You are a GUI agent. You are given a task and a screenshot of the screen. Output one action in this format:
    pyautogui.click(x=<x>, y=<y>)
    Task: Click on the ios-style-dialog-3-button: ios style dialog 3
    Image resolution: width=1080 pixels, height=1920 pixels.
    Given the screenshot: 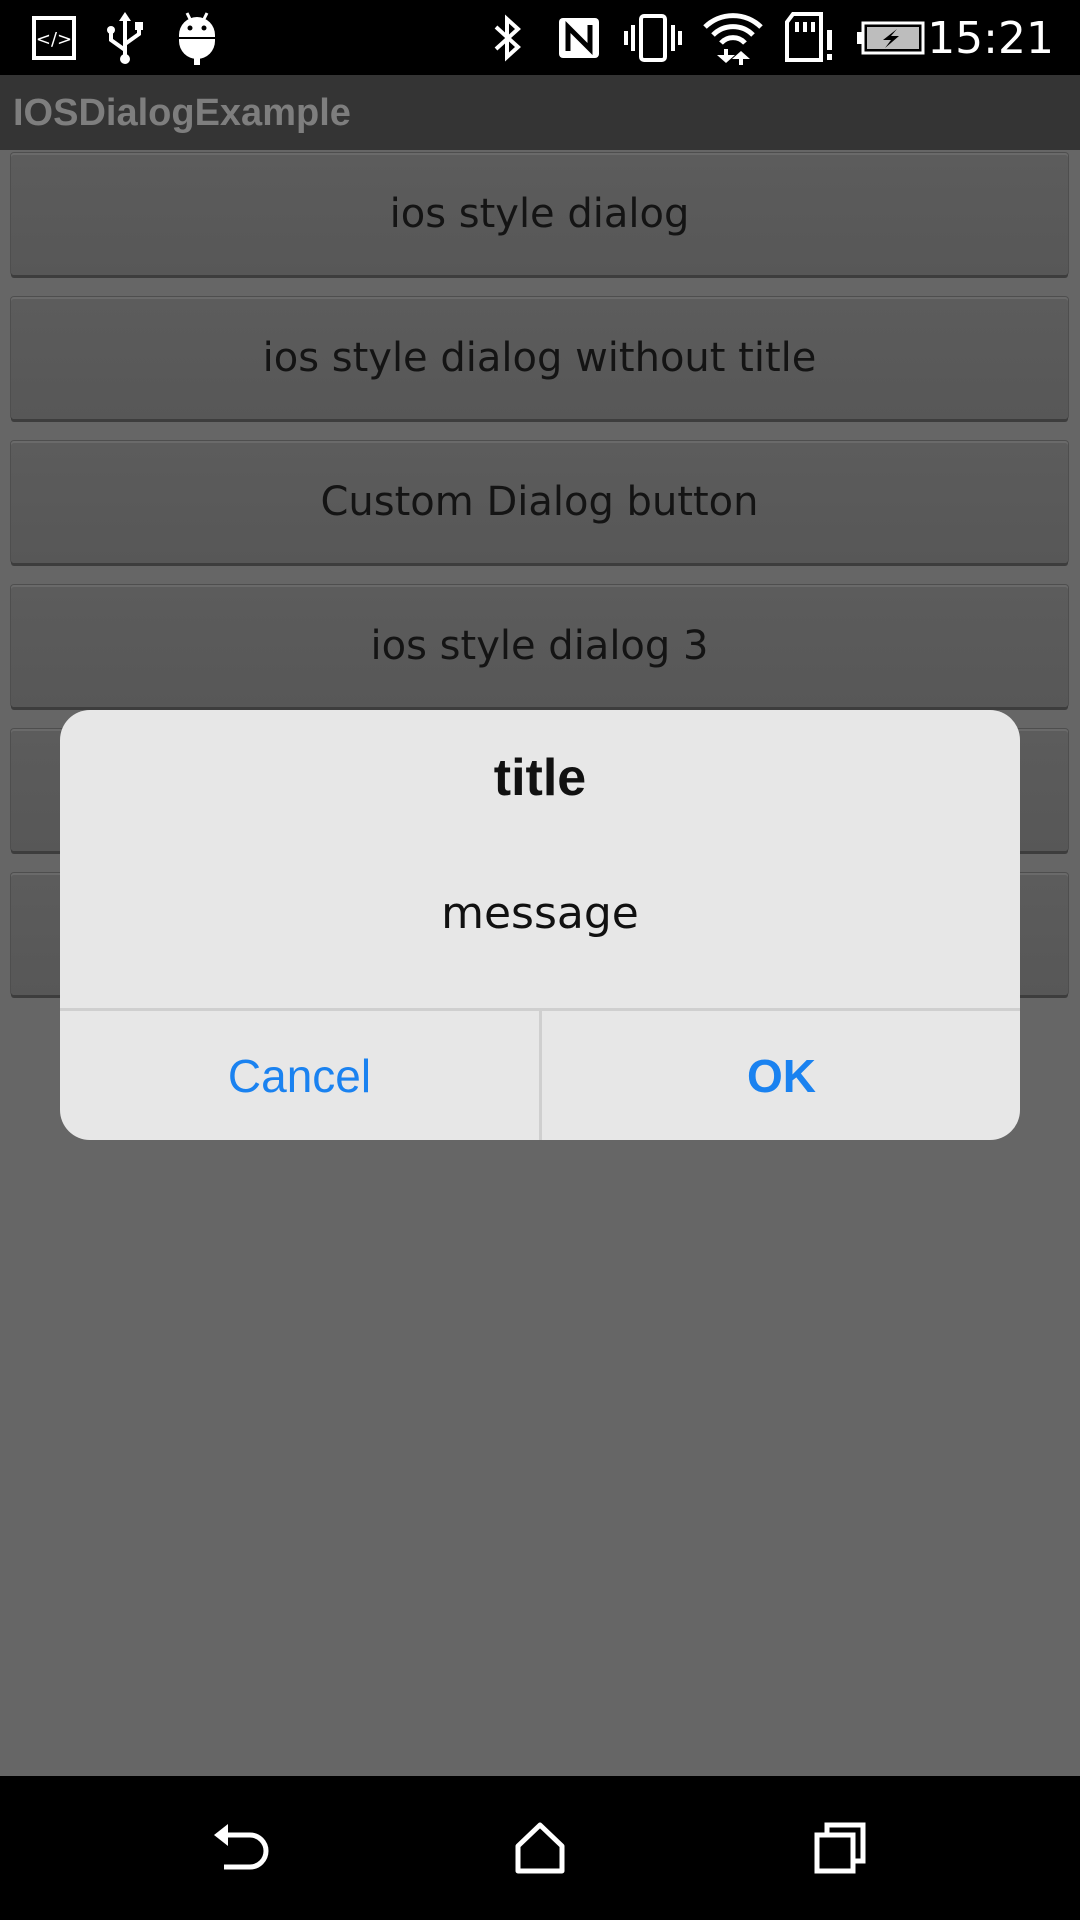 What is the action you would take?
    pyautogui.click(x=539, y=646)
    